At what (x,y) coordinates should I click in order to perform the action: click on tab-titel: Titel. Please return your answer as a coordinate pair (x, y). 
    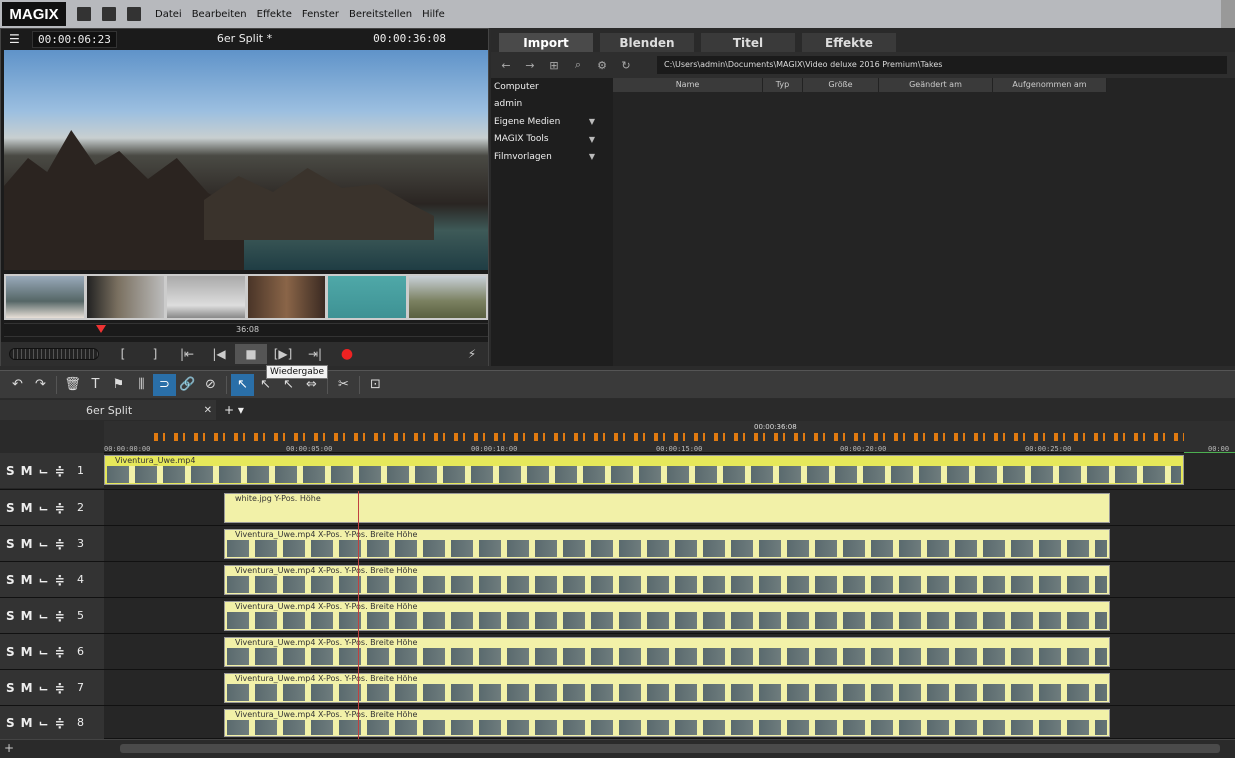
    Looking at the image, I should click on (748, 42).